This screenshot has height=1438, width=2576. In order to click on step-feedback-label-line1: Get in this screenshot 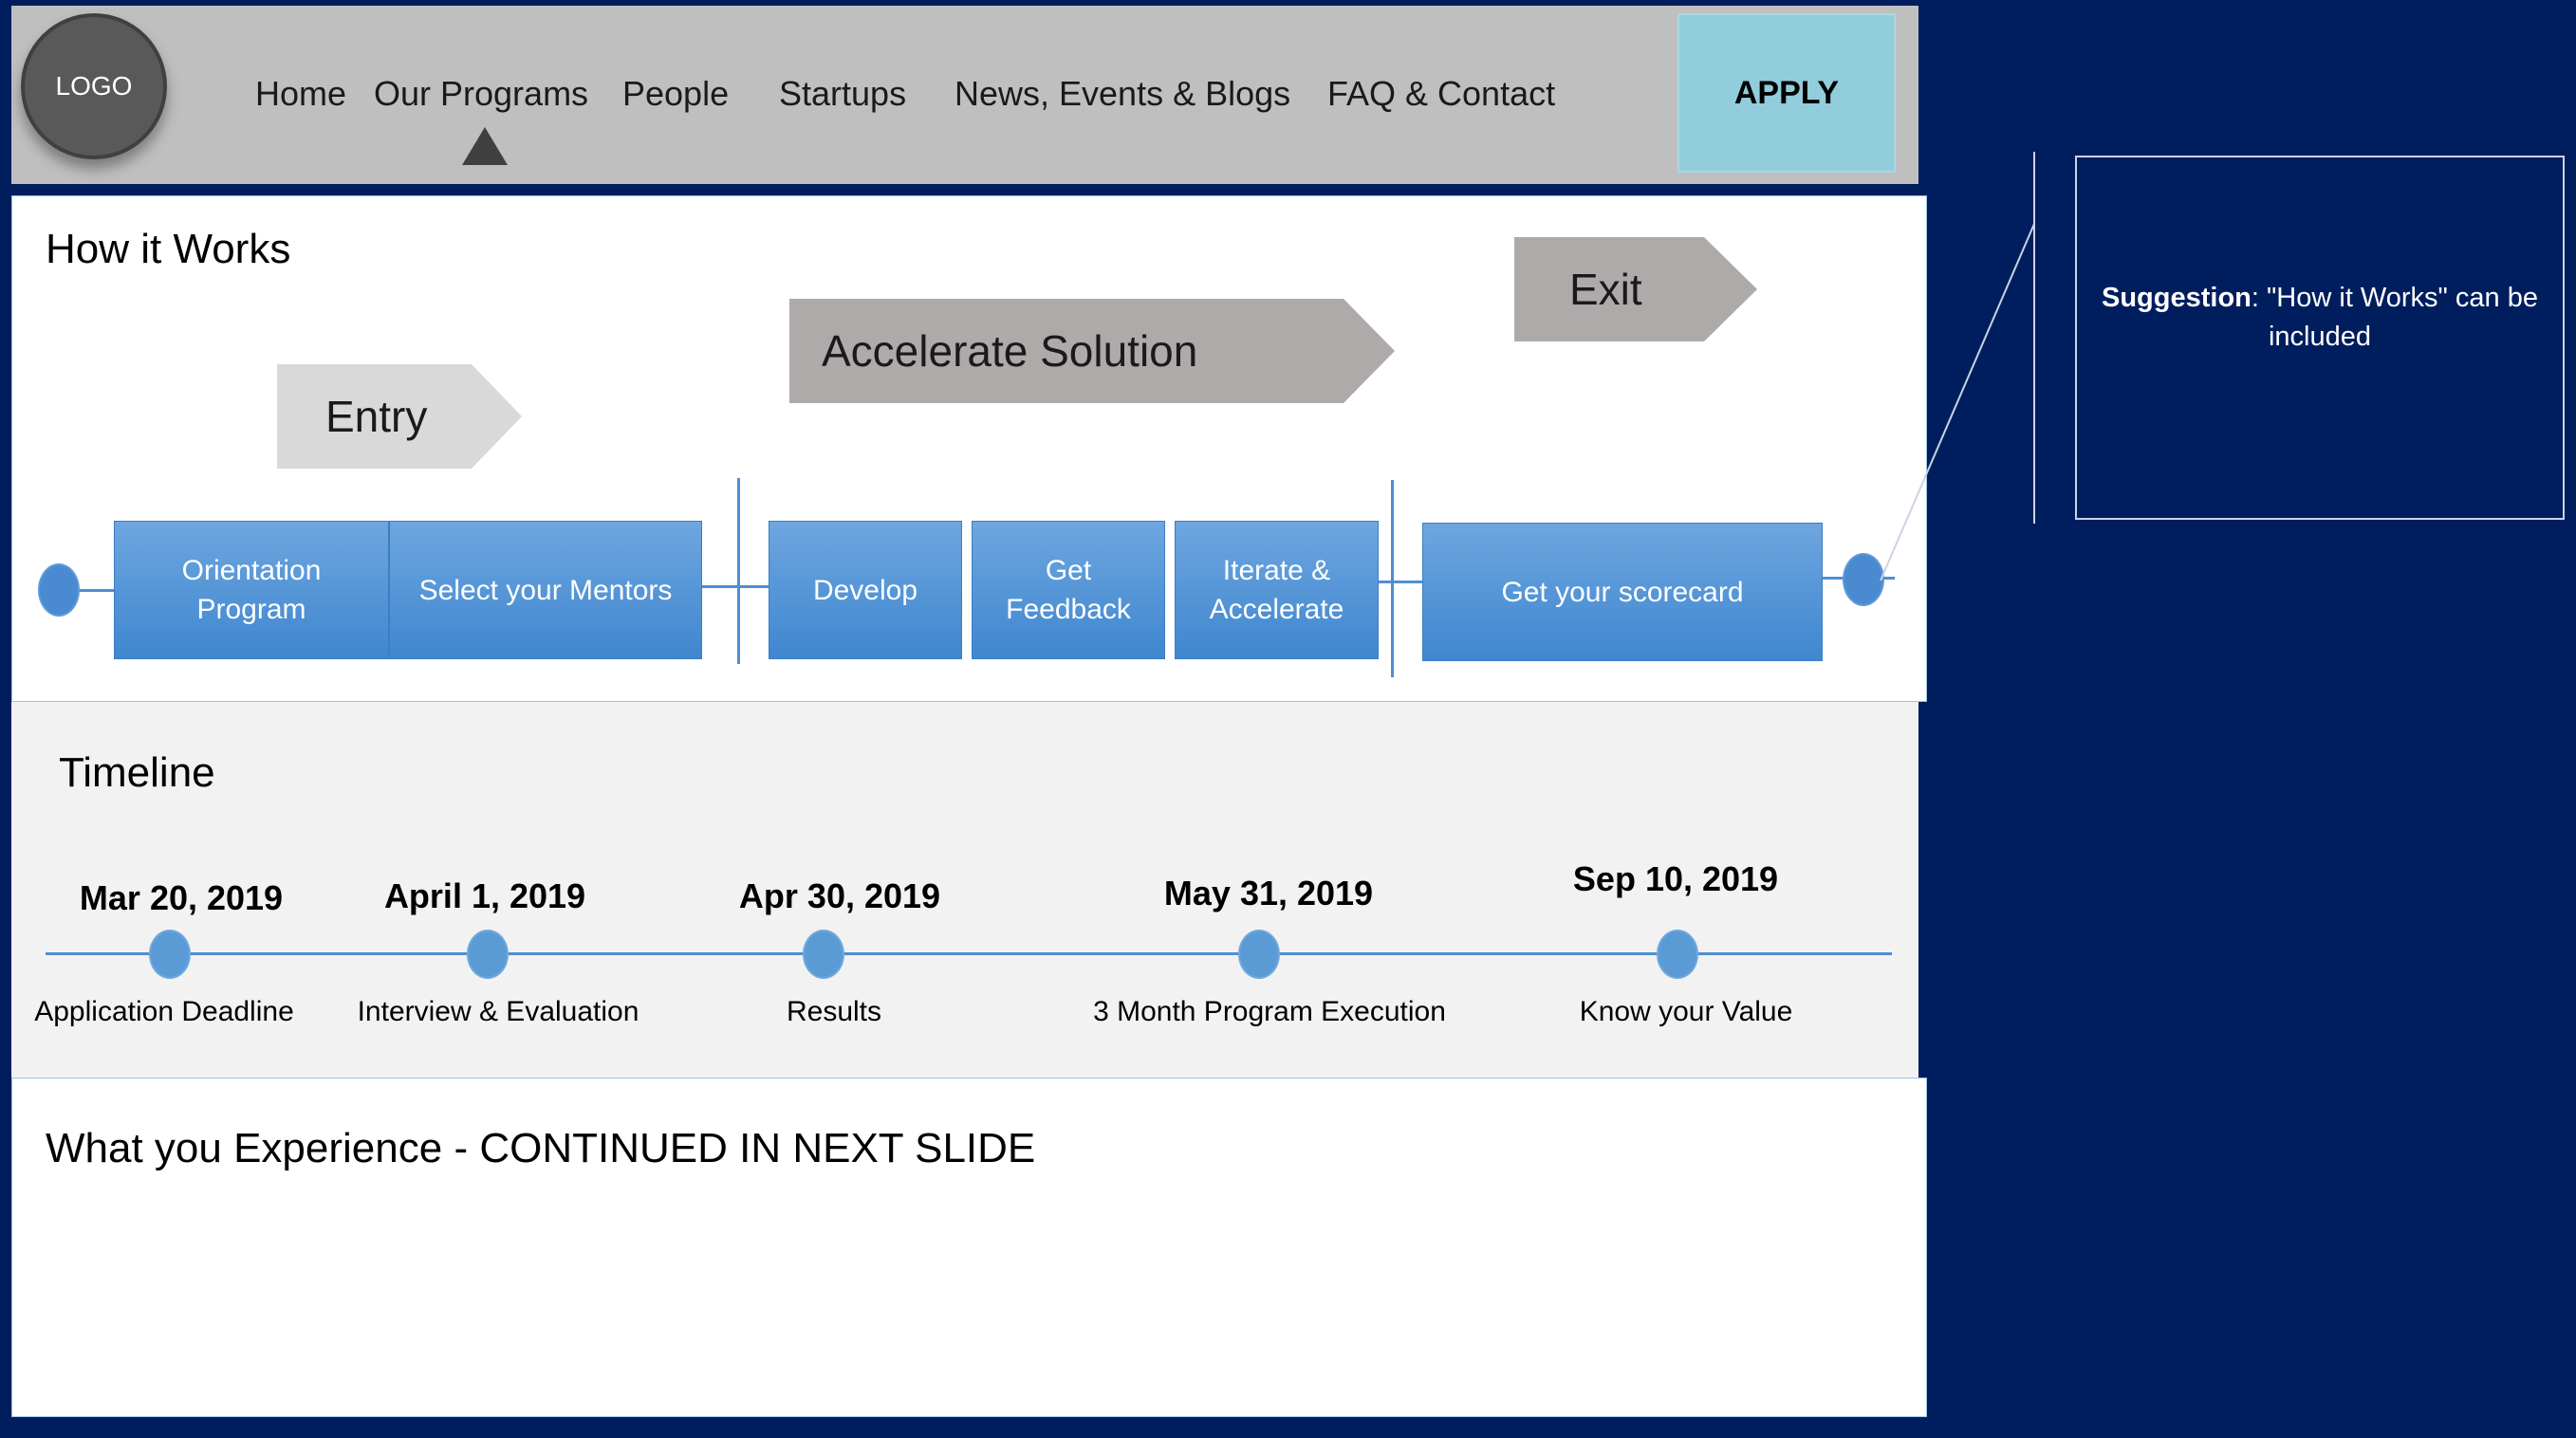, I will do `click(1068, 571)`.